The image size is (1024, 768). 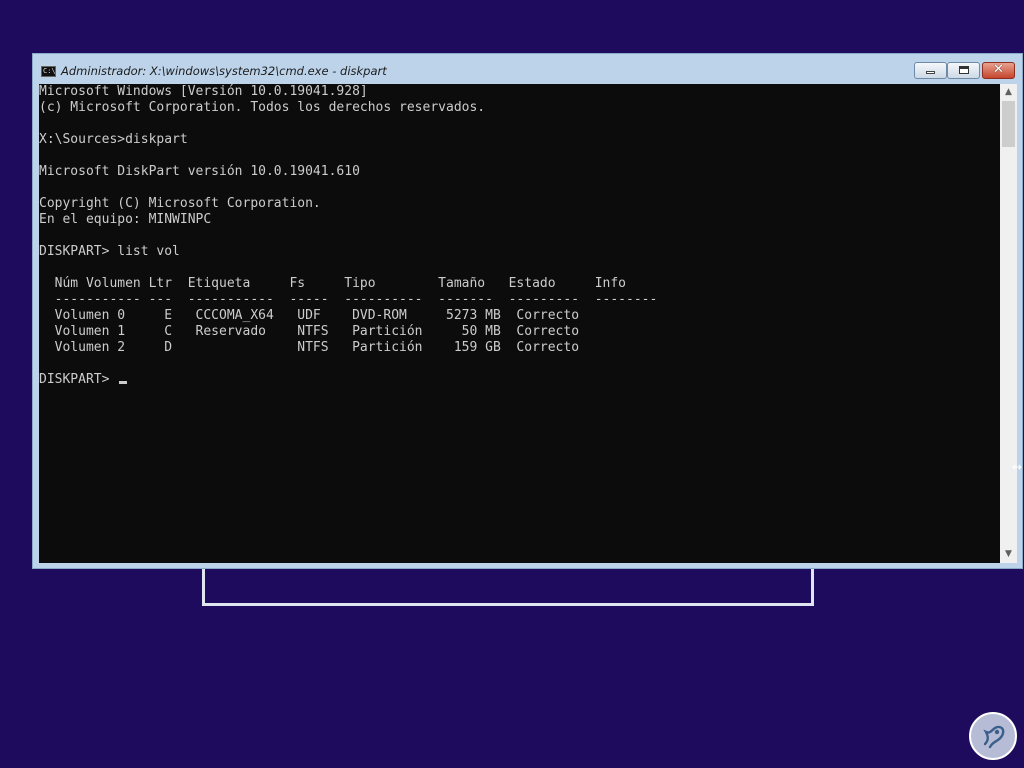 What do you see at coordinates (348, 380) in the screenshot?
I see `console-prompt-line: DISKPART>` at bounding box center [348, 380].